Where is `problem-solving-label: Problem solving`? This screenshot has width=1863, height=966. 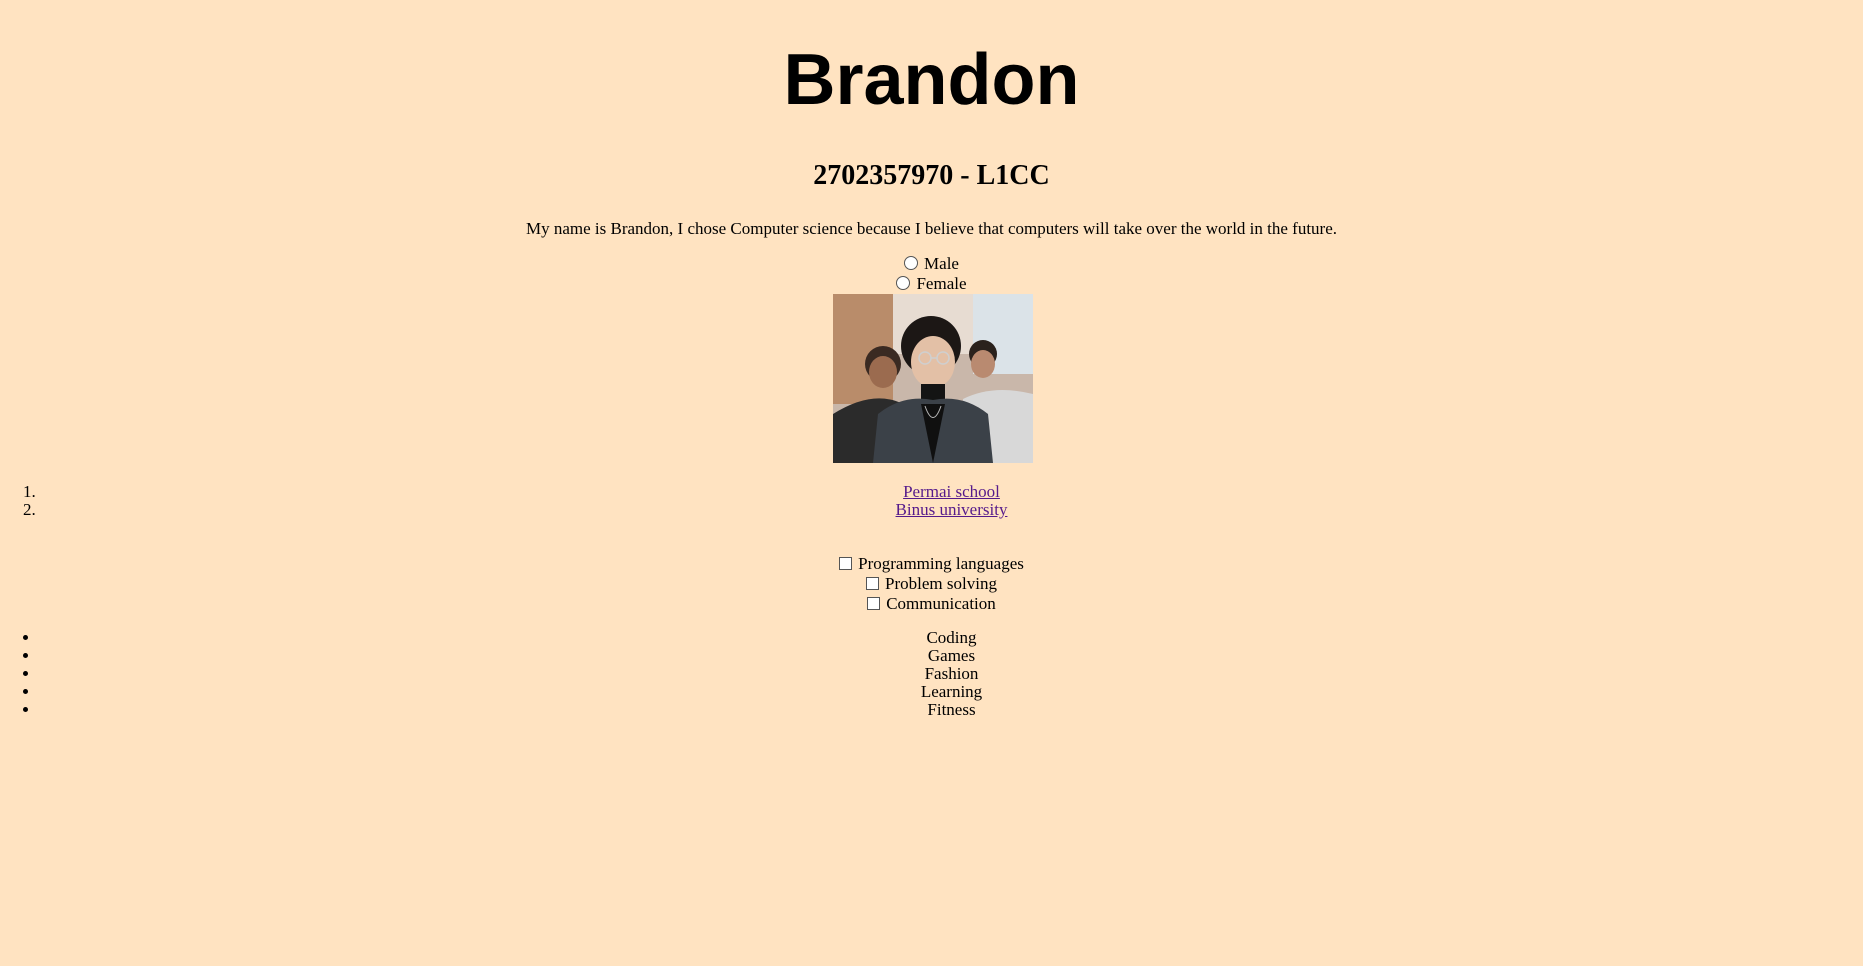
problem-solving-label: Problem solving is located at coordinates (941, 583).